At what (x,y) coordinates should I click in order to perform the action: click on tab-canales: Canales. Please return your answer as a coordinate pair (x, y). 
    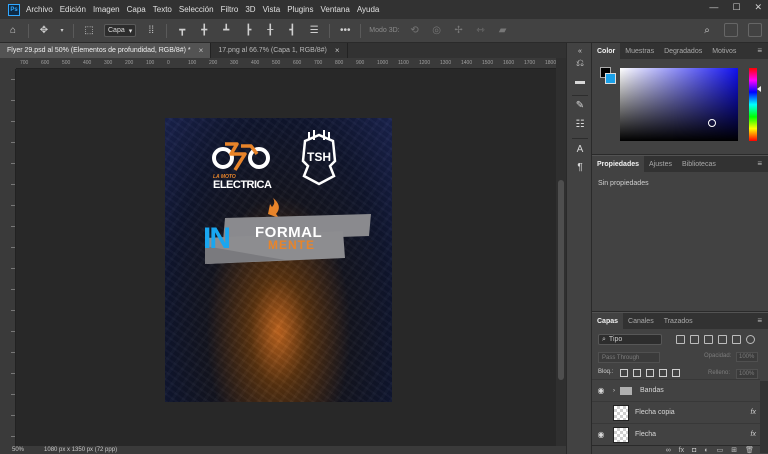
    Looking at the image, I should click on (641, 321).